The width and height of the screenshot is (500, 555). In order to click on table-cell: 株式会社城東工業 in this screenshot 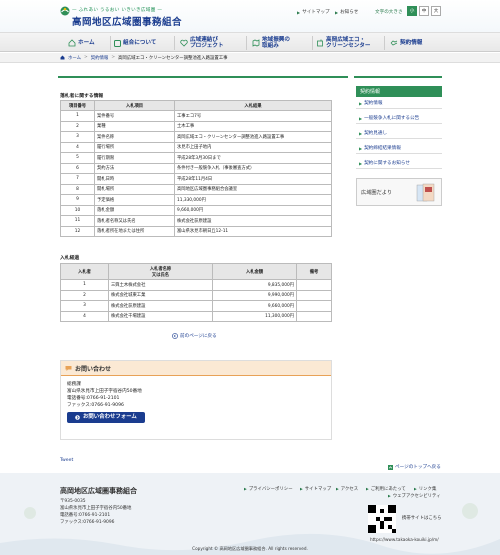, I will do `click(160, 295)`.